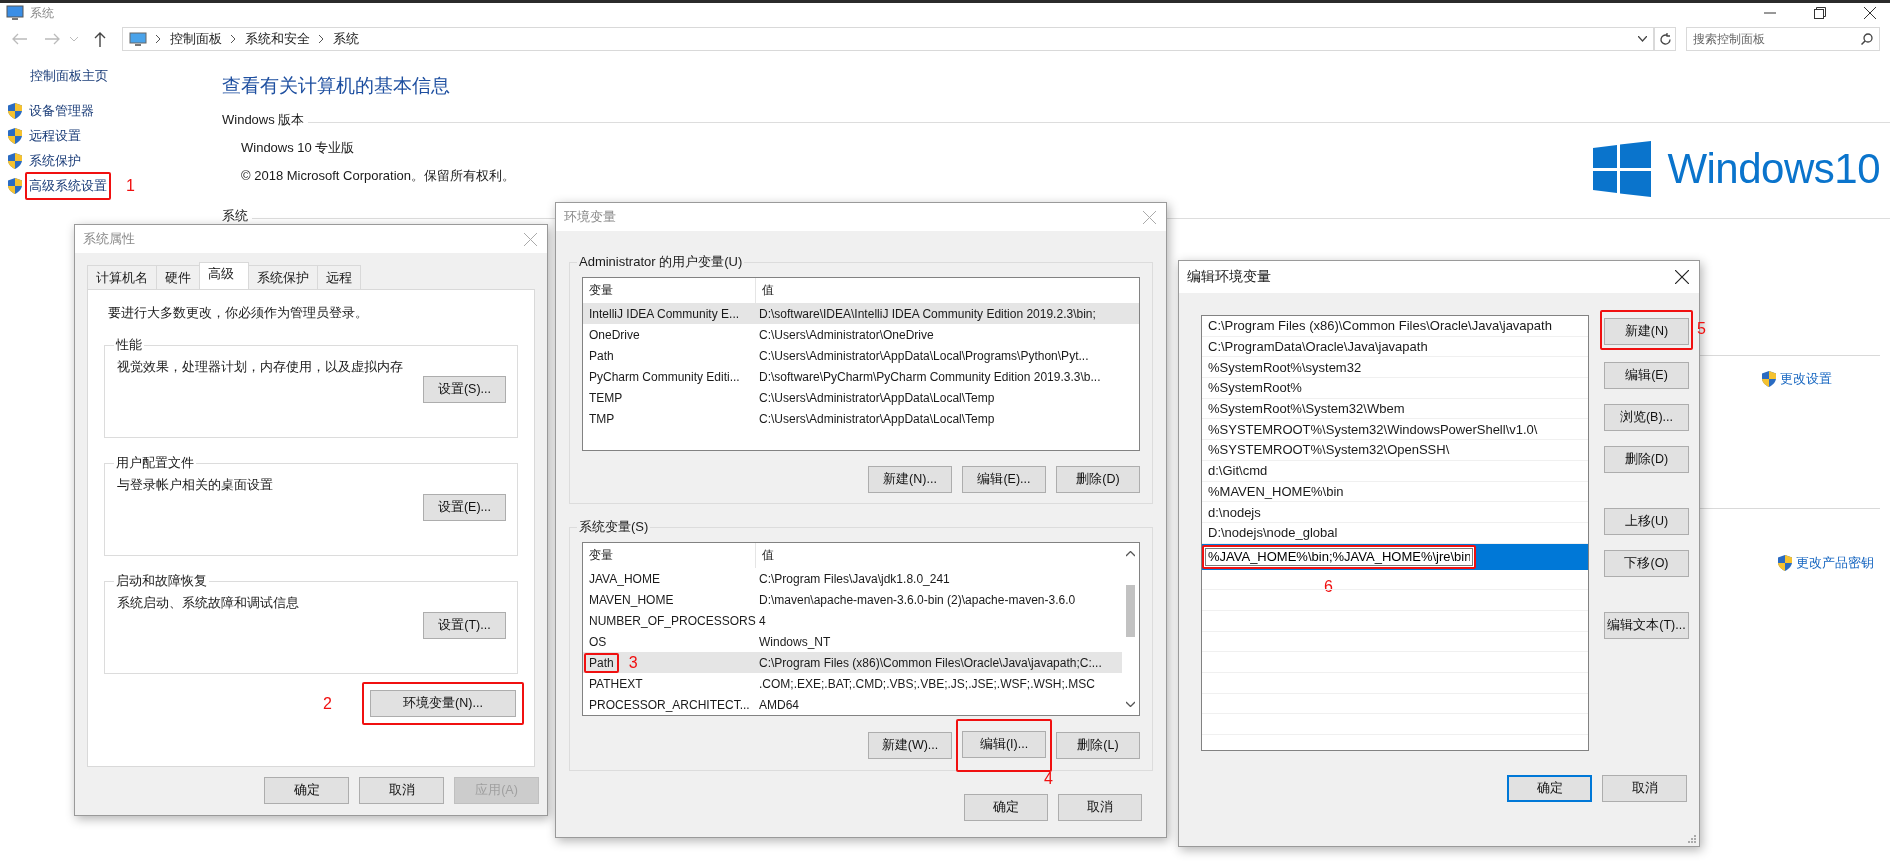  I want to click on group-title: 用户配置文件, so click(155, 463).